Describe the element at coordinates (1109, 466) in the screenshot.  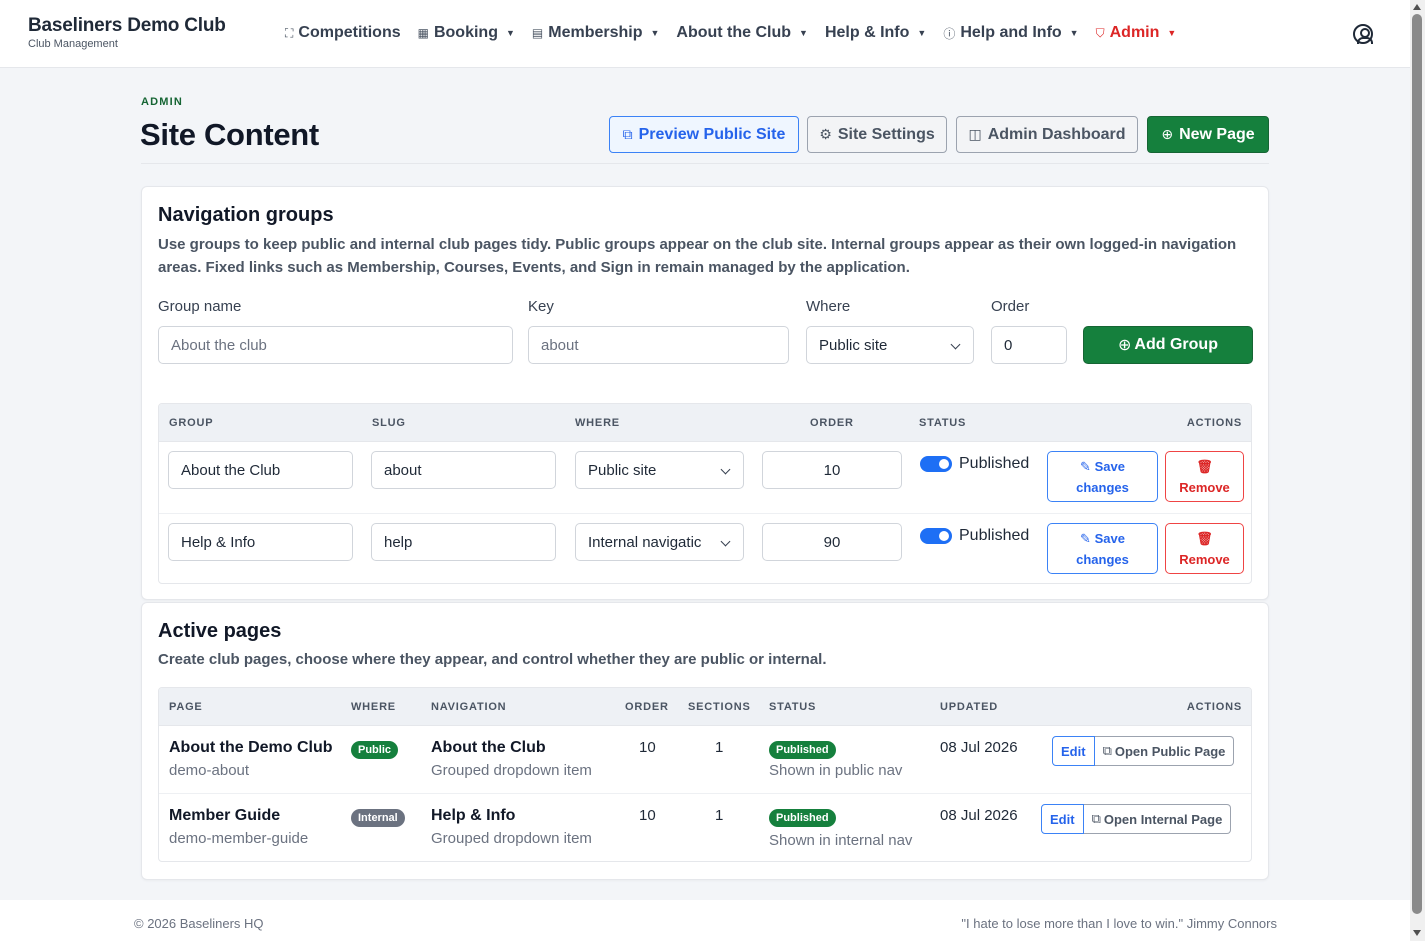
I see `button-label: Save` at that location.